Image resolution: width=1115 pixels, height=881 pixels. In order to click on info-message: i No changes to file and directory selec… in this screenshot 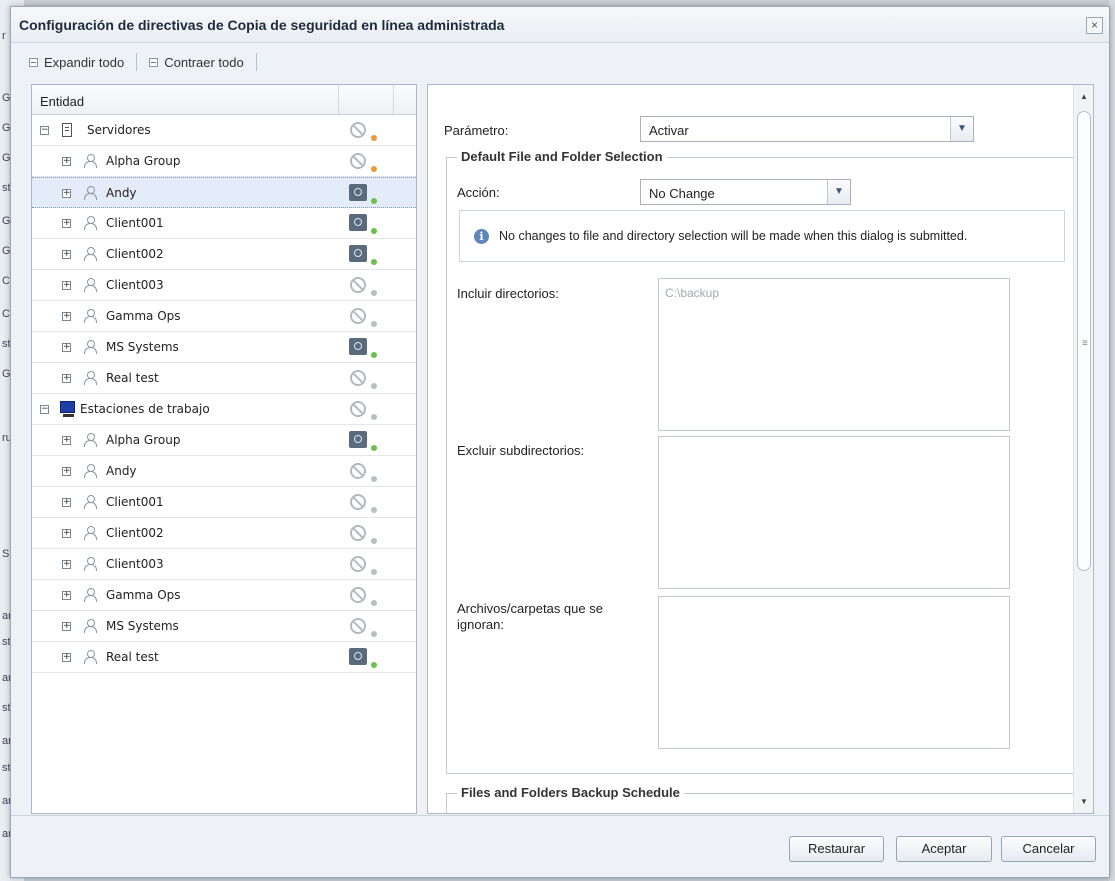, I will do `click(762, 236)`.